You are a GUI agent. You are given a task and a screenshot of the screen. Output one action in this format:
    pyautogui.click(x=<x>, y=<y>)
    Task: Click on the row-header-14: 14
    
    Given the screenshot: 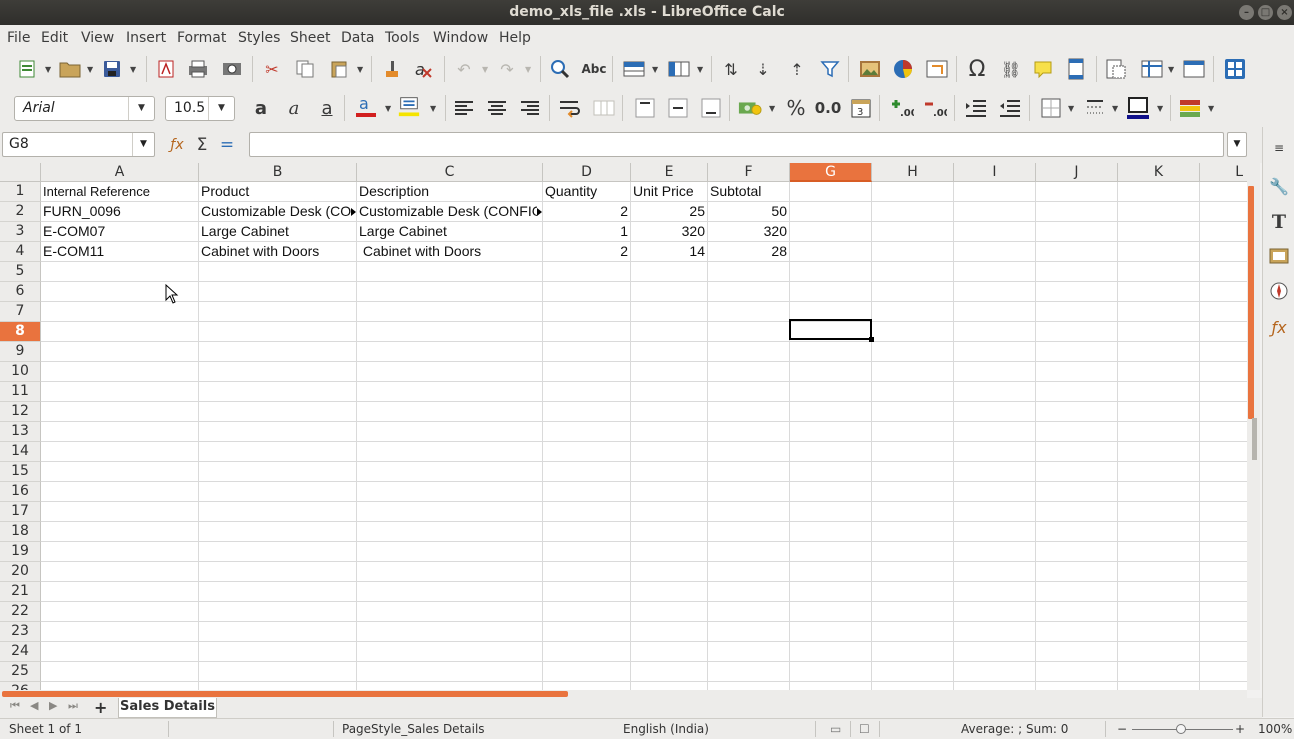 What is the action you would take?
    pyautogui.click(x=20, y=452)
    